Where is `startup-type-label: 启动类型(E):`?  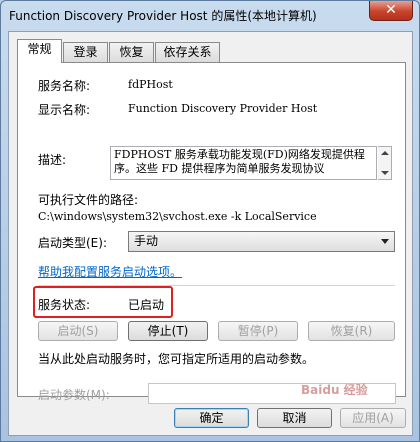
startup-type-label: 启动类型(E): is located at coordinates (72, 243).